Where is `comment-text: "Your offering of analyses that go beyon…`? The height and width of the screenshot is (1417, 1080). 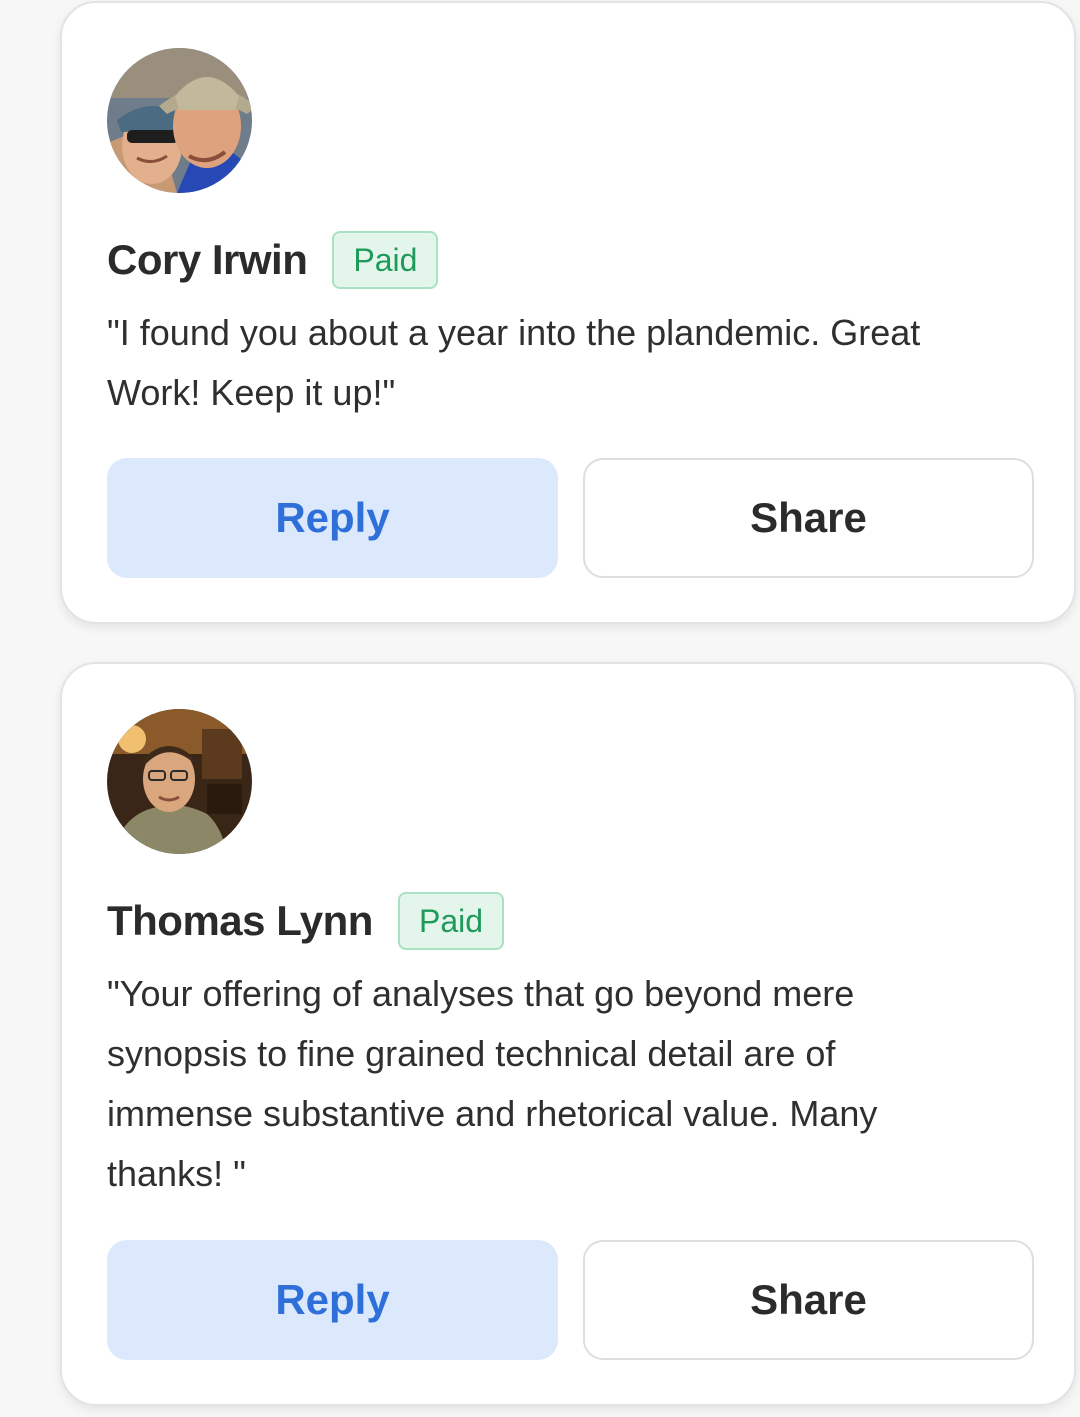 comment-text: "Your offering of analyses that go beyon… is located at coordinates (492, 1083).